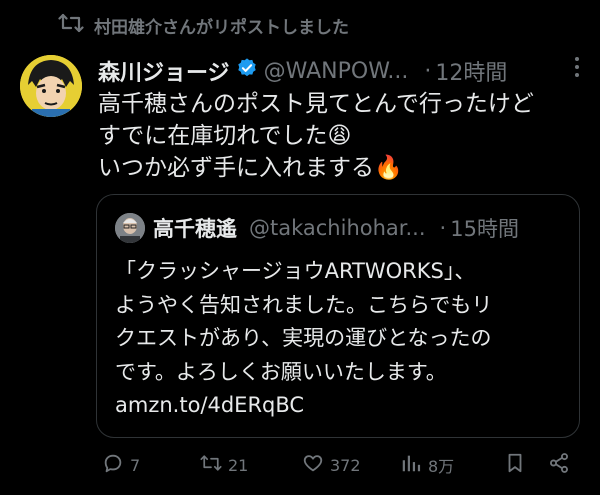  I want to click on reply-button: 7, so click(121, 465).